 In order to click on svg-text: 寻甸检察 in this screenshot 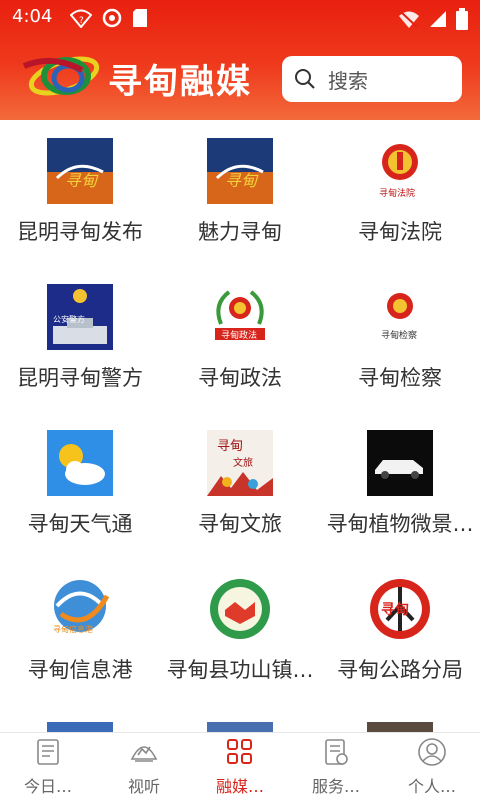, I will do `click(399, 335)`.